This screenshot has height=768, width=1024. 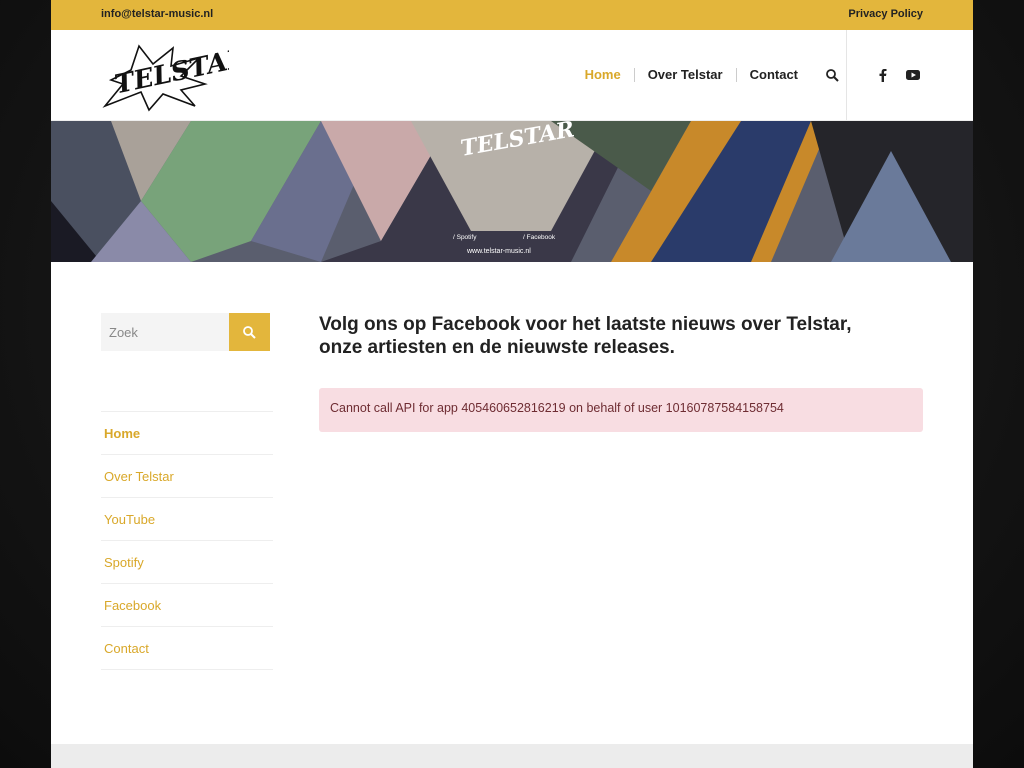 I want to click on privacy-policy-link: Privacy Policy, so click(x=885, y=14).